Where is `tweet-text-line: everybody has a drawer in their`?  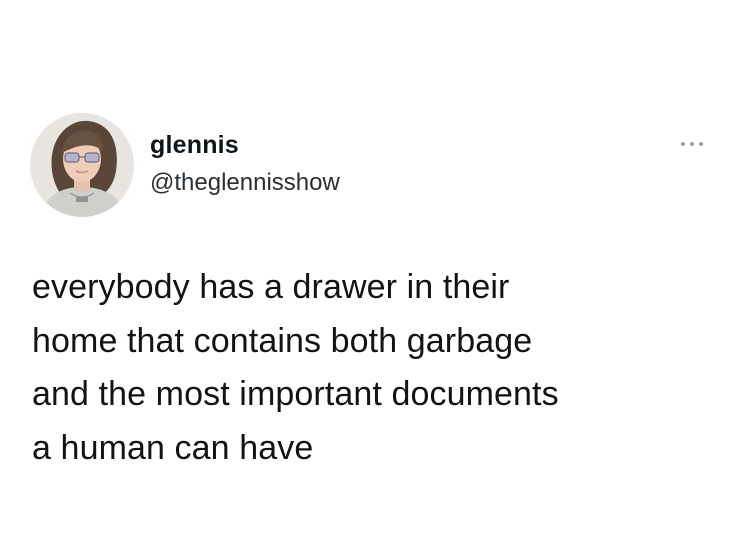
tweet-text-line: everybody has a drawer in their is located at coordinates (271, 287).